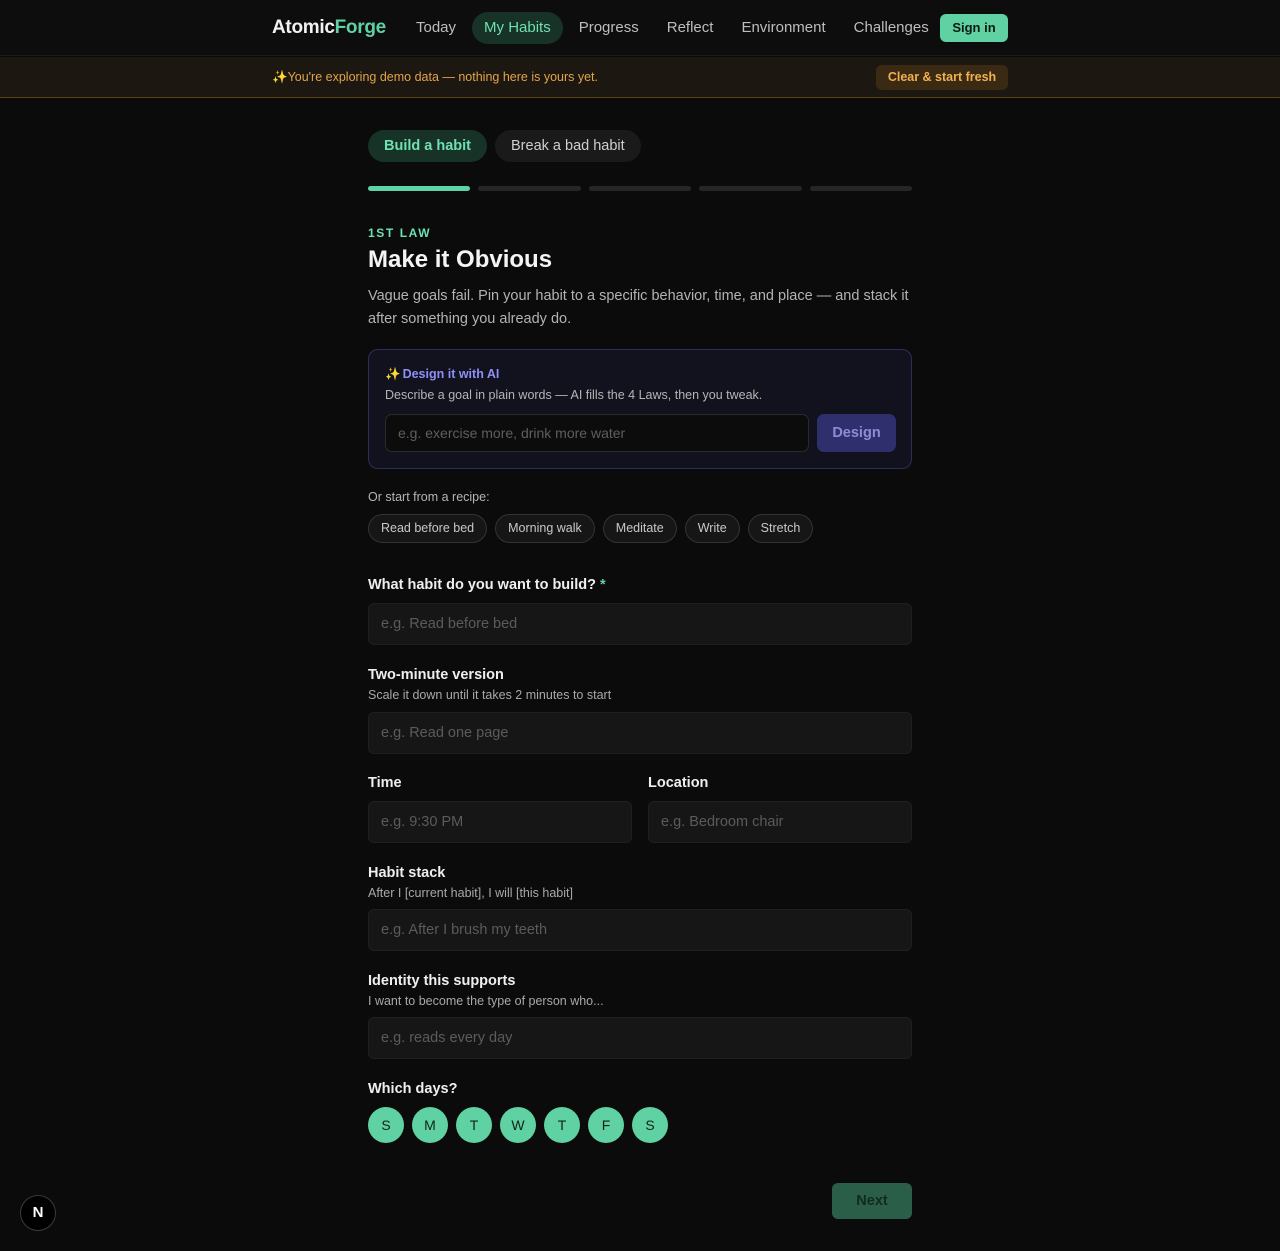 The image size is (1280, 1251). Describe the element at coordinates (303, 27) in the screenshot. I see `brand-part-1: Atomic` at that location.